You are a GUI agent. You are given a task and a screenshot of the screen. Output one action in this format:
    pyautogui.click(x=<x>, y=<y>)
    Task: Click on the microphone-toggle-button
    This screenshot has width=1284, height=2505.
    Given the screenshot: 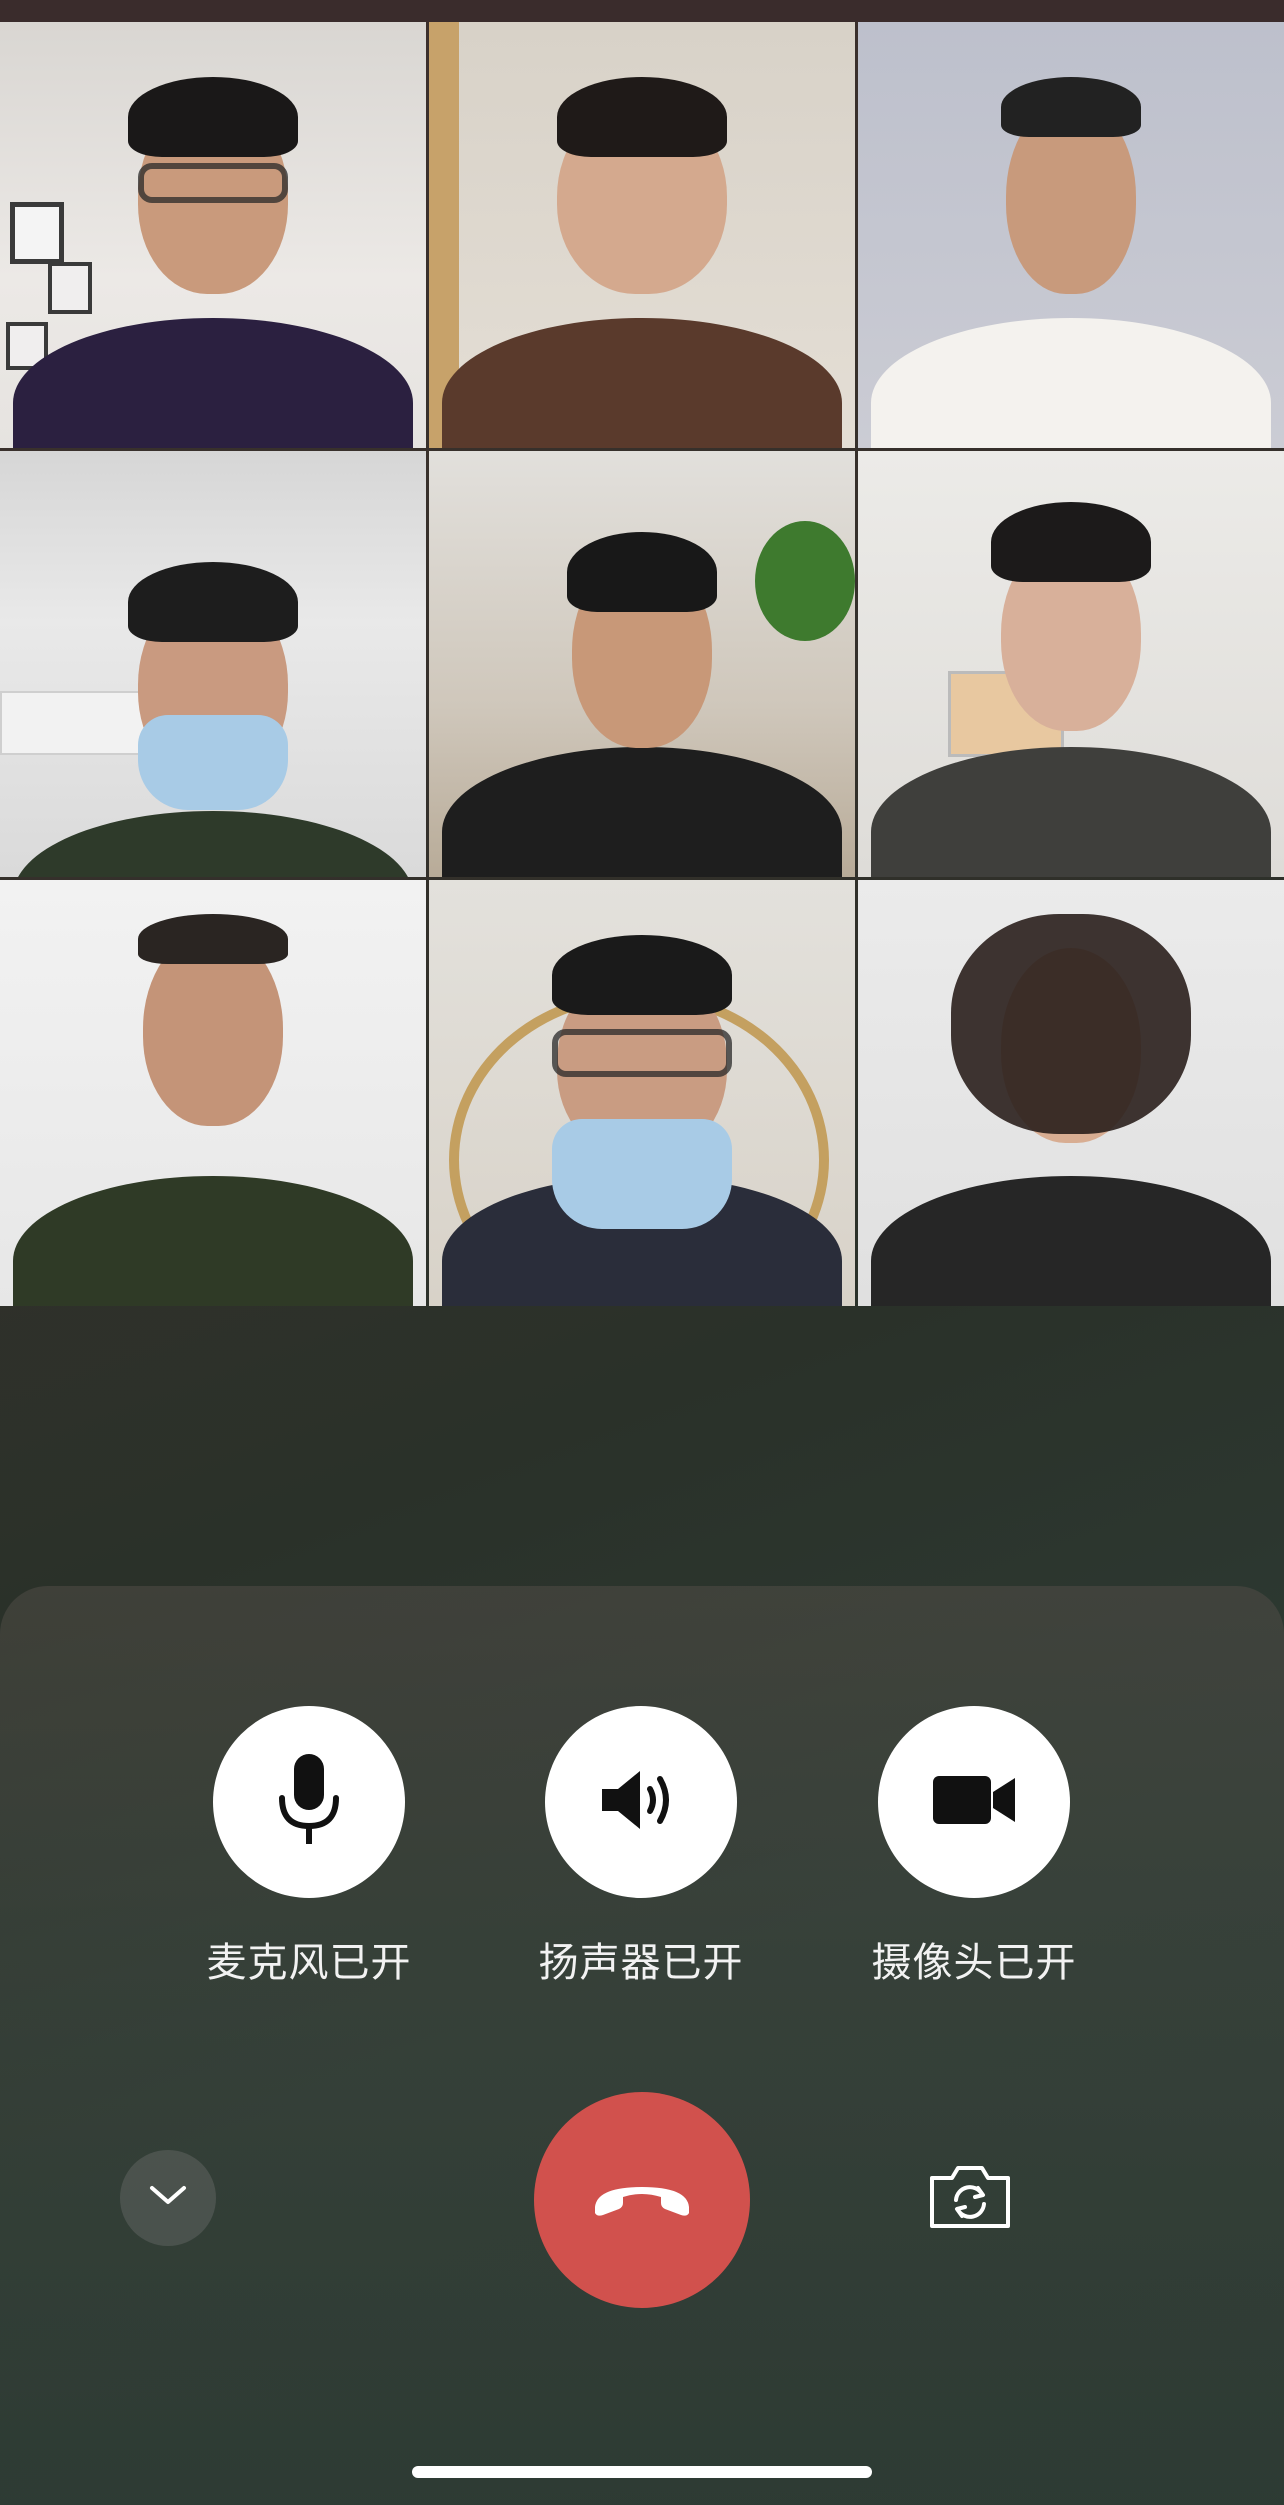 What is the action you would take?
    pyautogui.click(x=309, y=1802)
    